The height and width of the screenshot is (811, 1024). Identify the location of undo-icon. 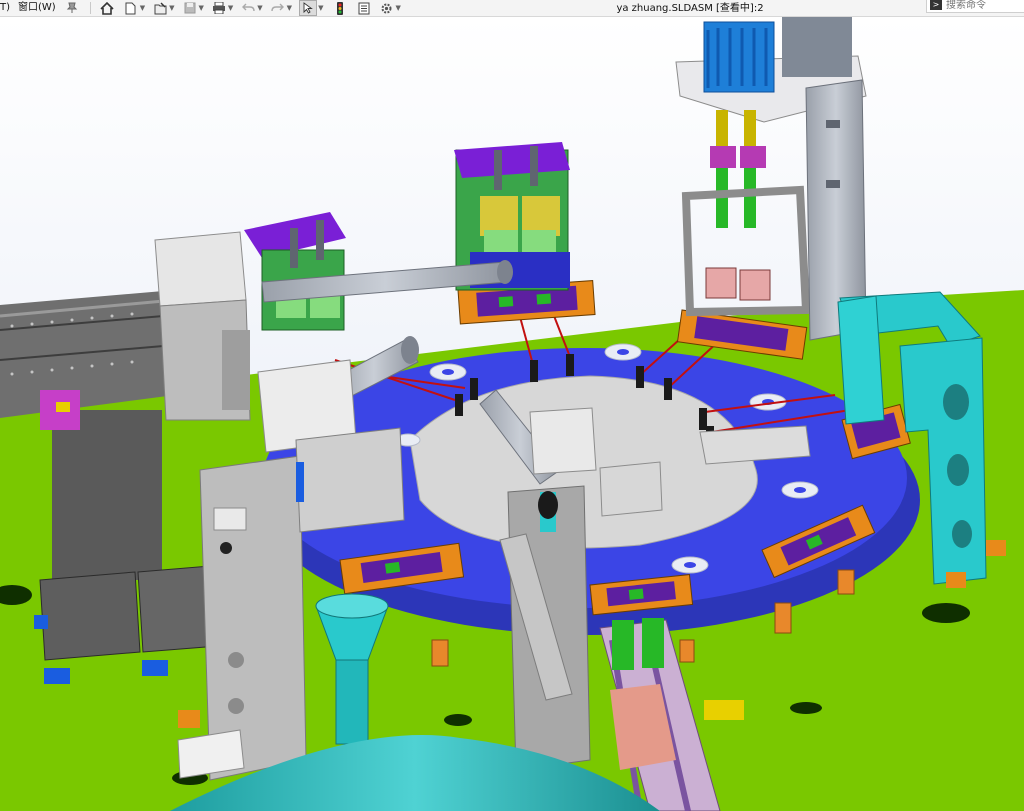
(248, 8).